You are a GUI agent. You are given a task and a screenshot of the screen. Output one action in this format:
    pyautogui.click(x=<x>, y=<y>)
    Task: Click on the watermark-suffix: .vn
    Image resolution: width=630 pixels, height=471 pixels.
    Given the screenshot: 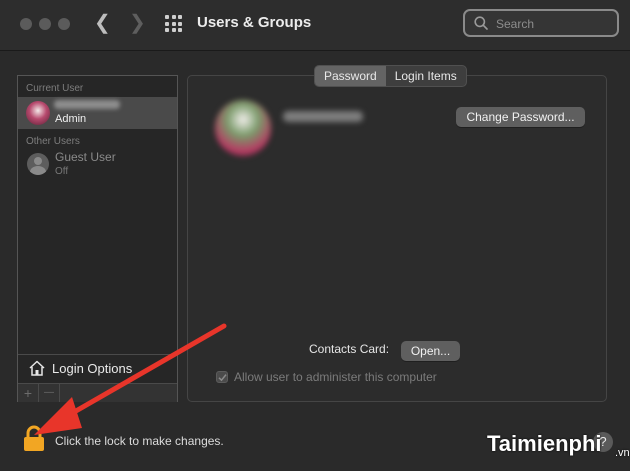 What is the action you would take?
    pyautogui.click(x=622, y=453)
    